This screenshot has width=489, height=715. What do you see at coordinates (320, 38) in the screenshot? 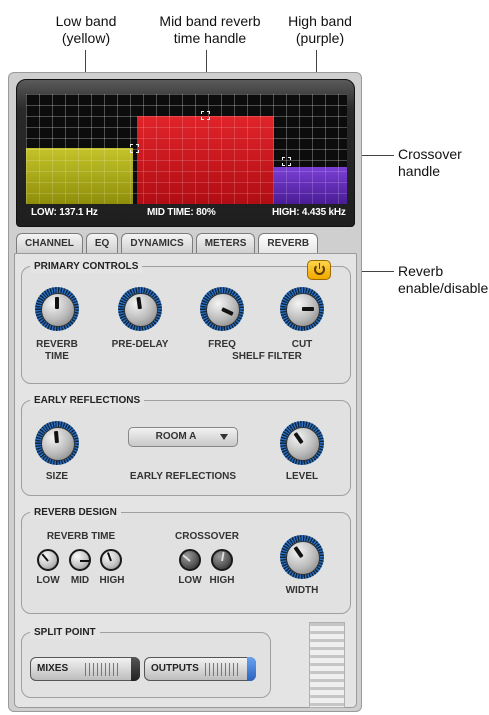
I see `callout-high-band-line2: (purple)` at bounding box center [320, 38].